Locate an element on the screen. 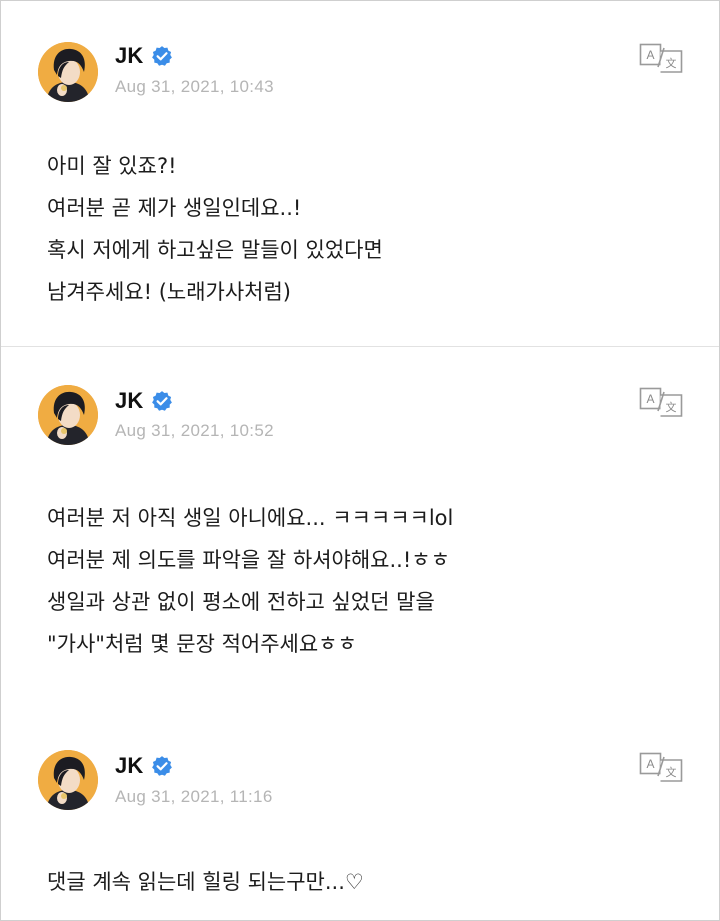  post-text-line: 아미 잘 있죠?! is located at coordinates (112, 166).